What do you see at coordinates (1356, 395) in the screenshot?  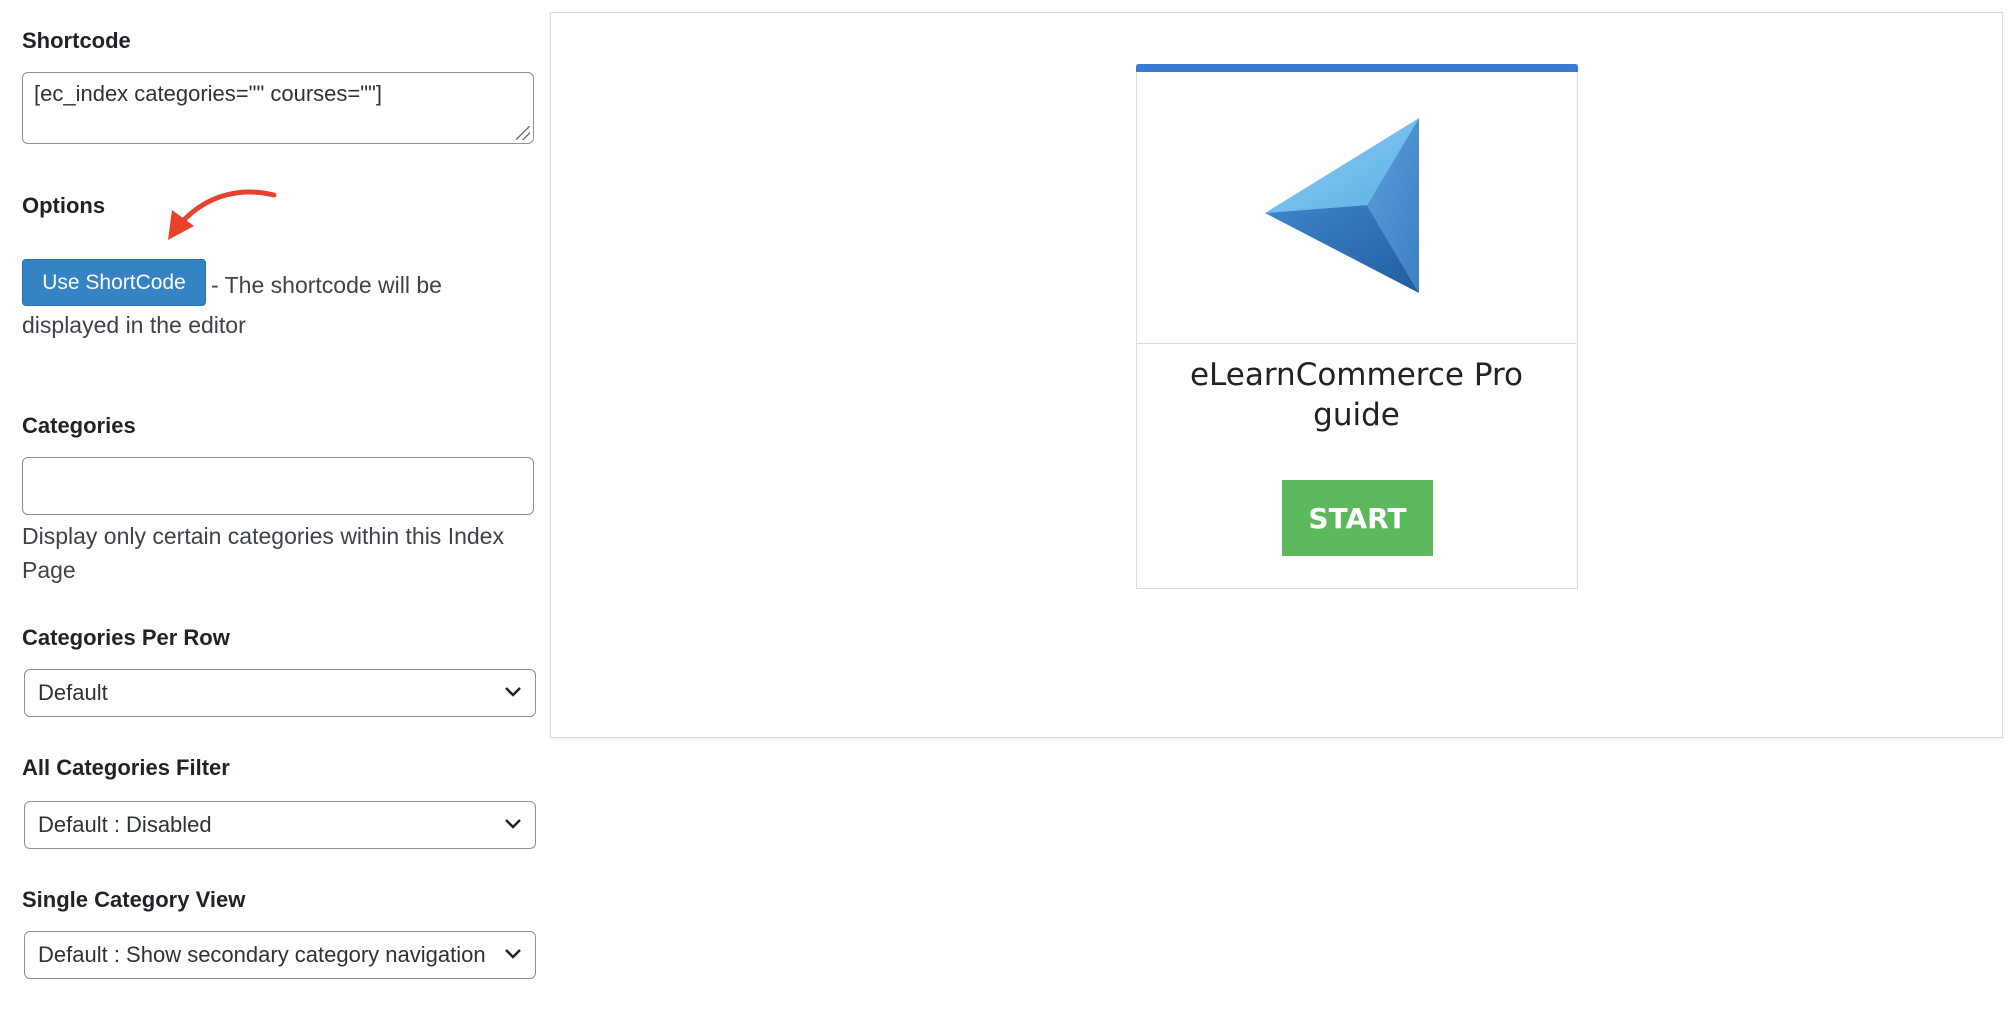 I see `course-title: eLearnCommerce Pro guide` at bounding box center [1356, 395].